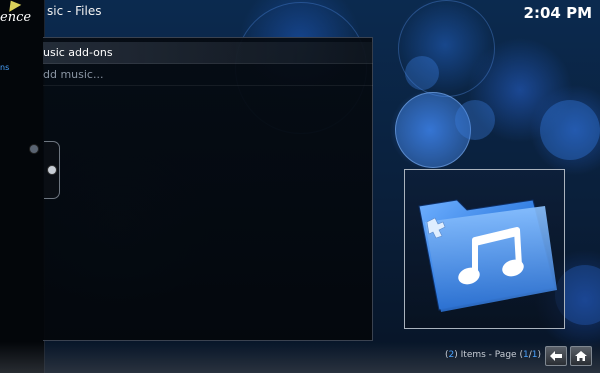 The height and width of the screenshot is (373, 600). I want to click on back-arrow-icon, so click(556, 356).